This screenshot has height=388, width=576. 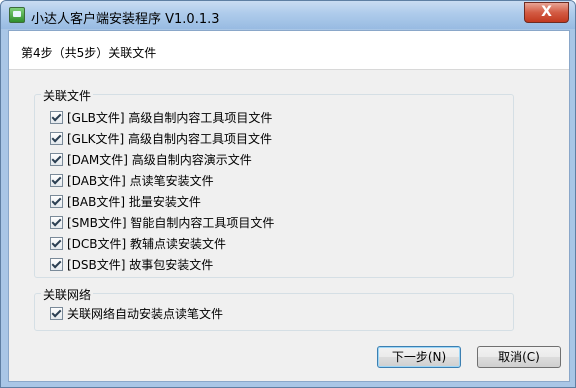 What do you see at coordinates (519, 357) in the screenshot?
I see `cancel-button: 取消(C)` at bounding box center [519, 357].